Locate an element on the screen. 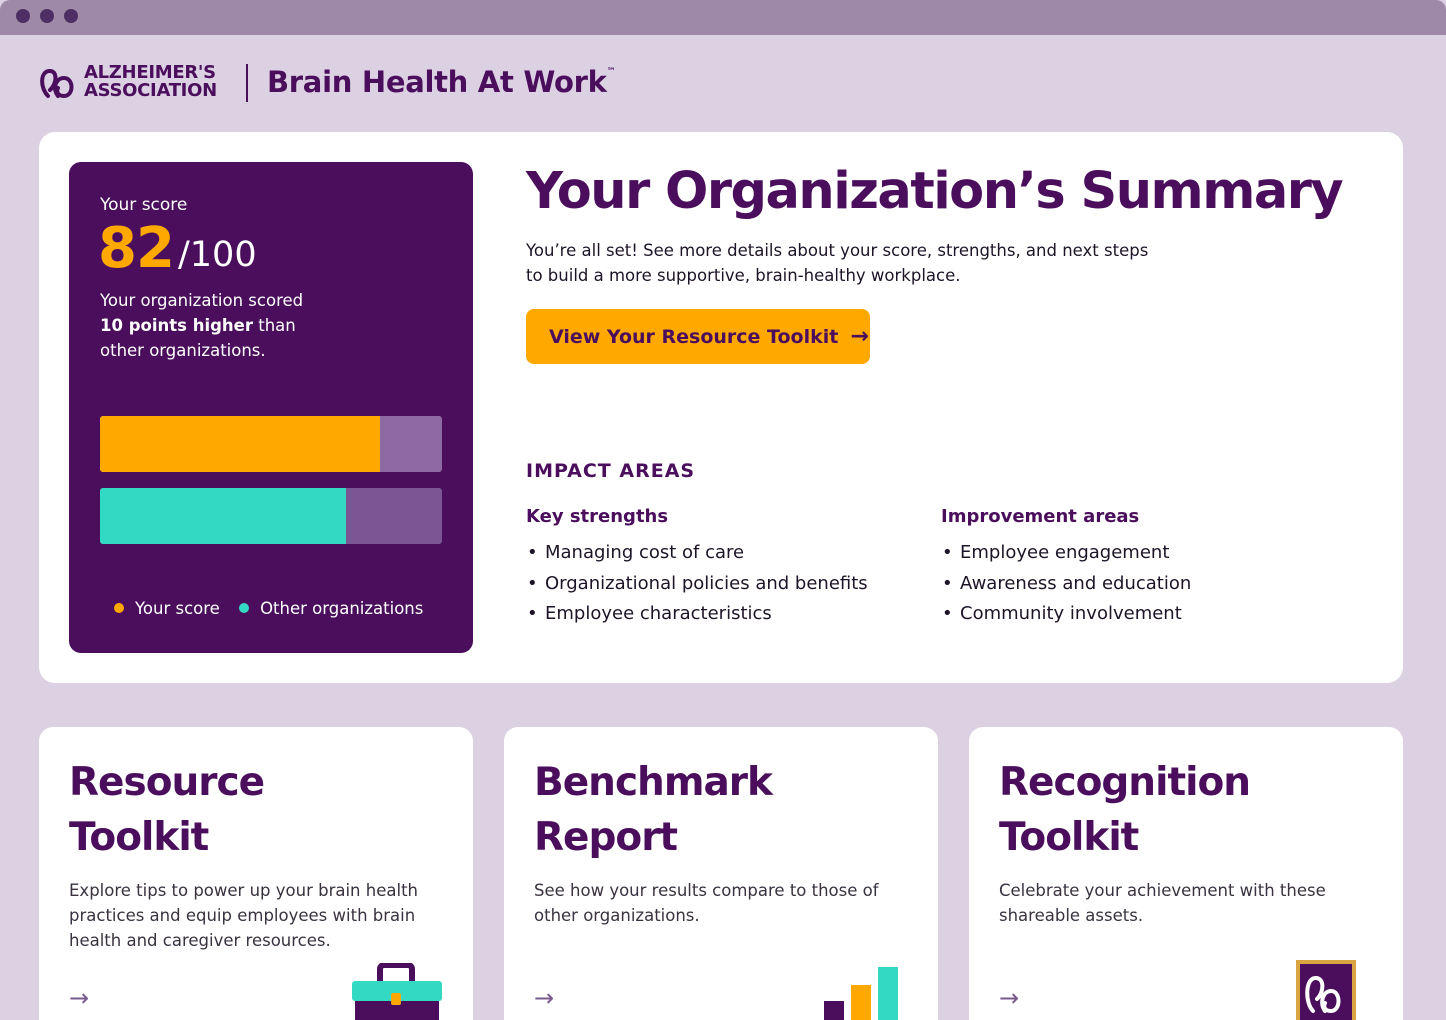 Image resolution: width=1446 pixels, height=1020 pixels. list-item: Awareness and education is located at coordinates (1062, 584).